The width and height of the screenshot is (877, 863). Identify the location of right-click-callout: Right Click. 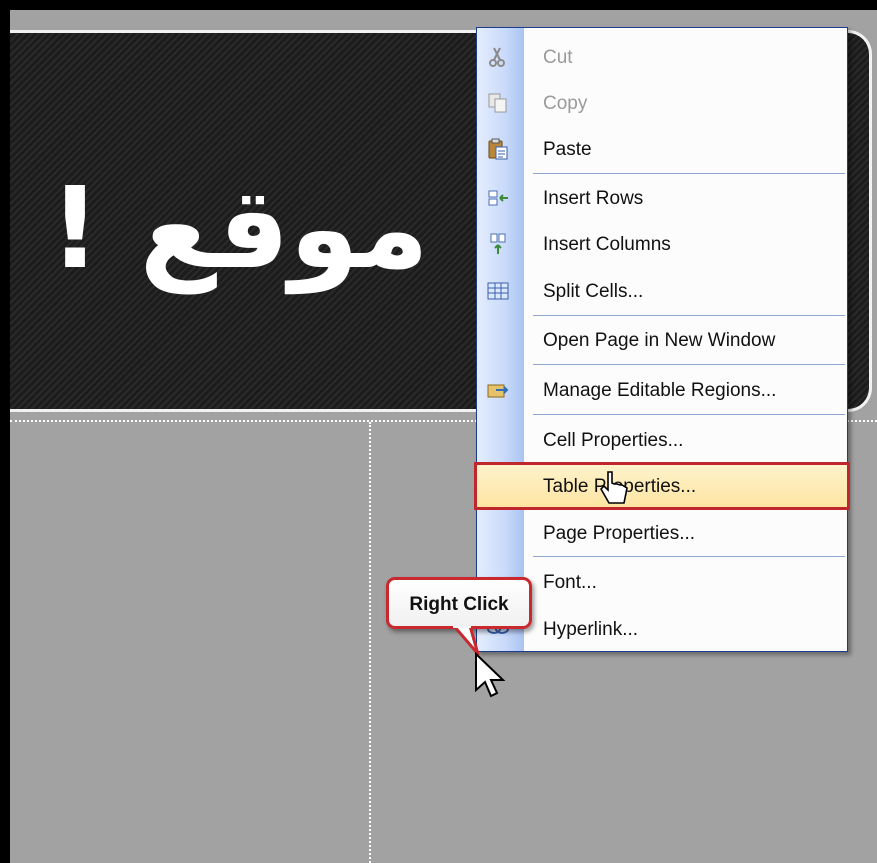
(459, 603).